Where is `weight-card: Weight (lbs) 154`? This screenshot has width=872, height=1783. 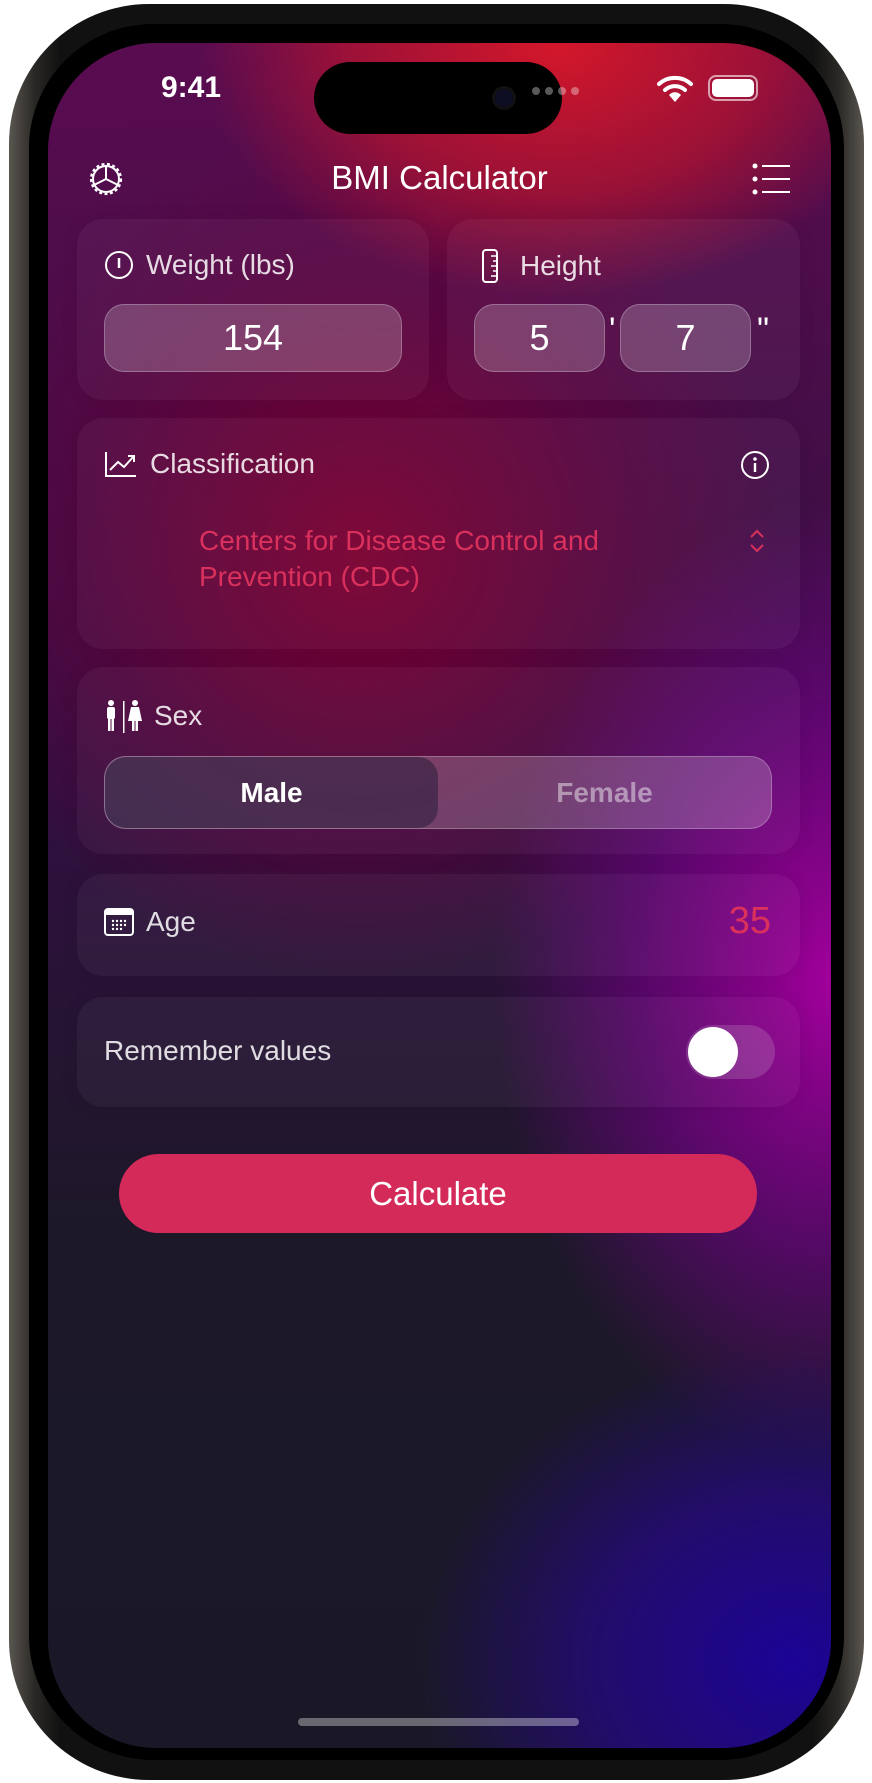 weight-card: Weight (lbs) 154 is located at coordinates (253, 309).